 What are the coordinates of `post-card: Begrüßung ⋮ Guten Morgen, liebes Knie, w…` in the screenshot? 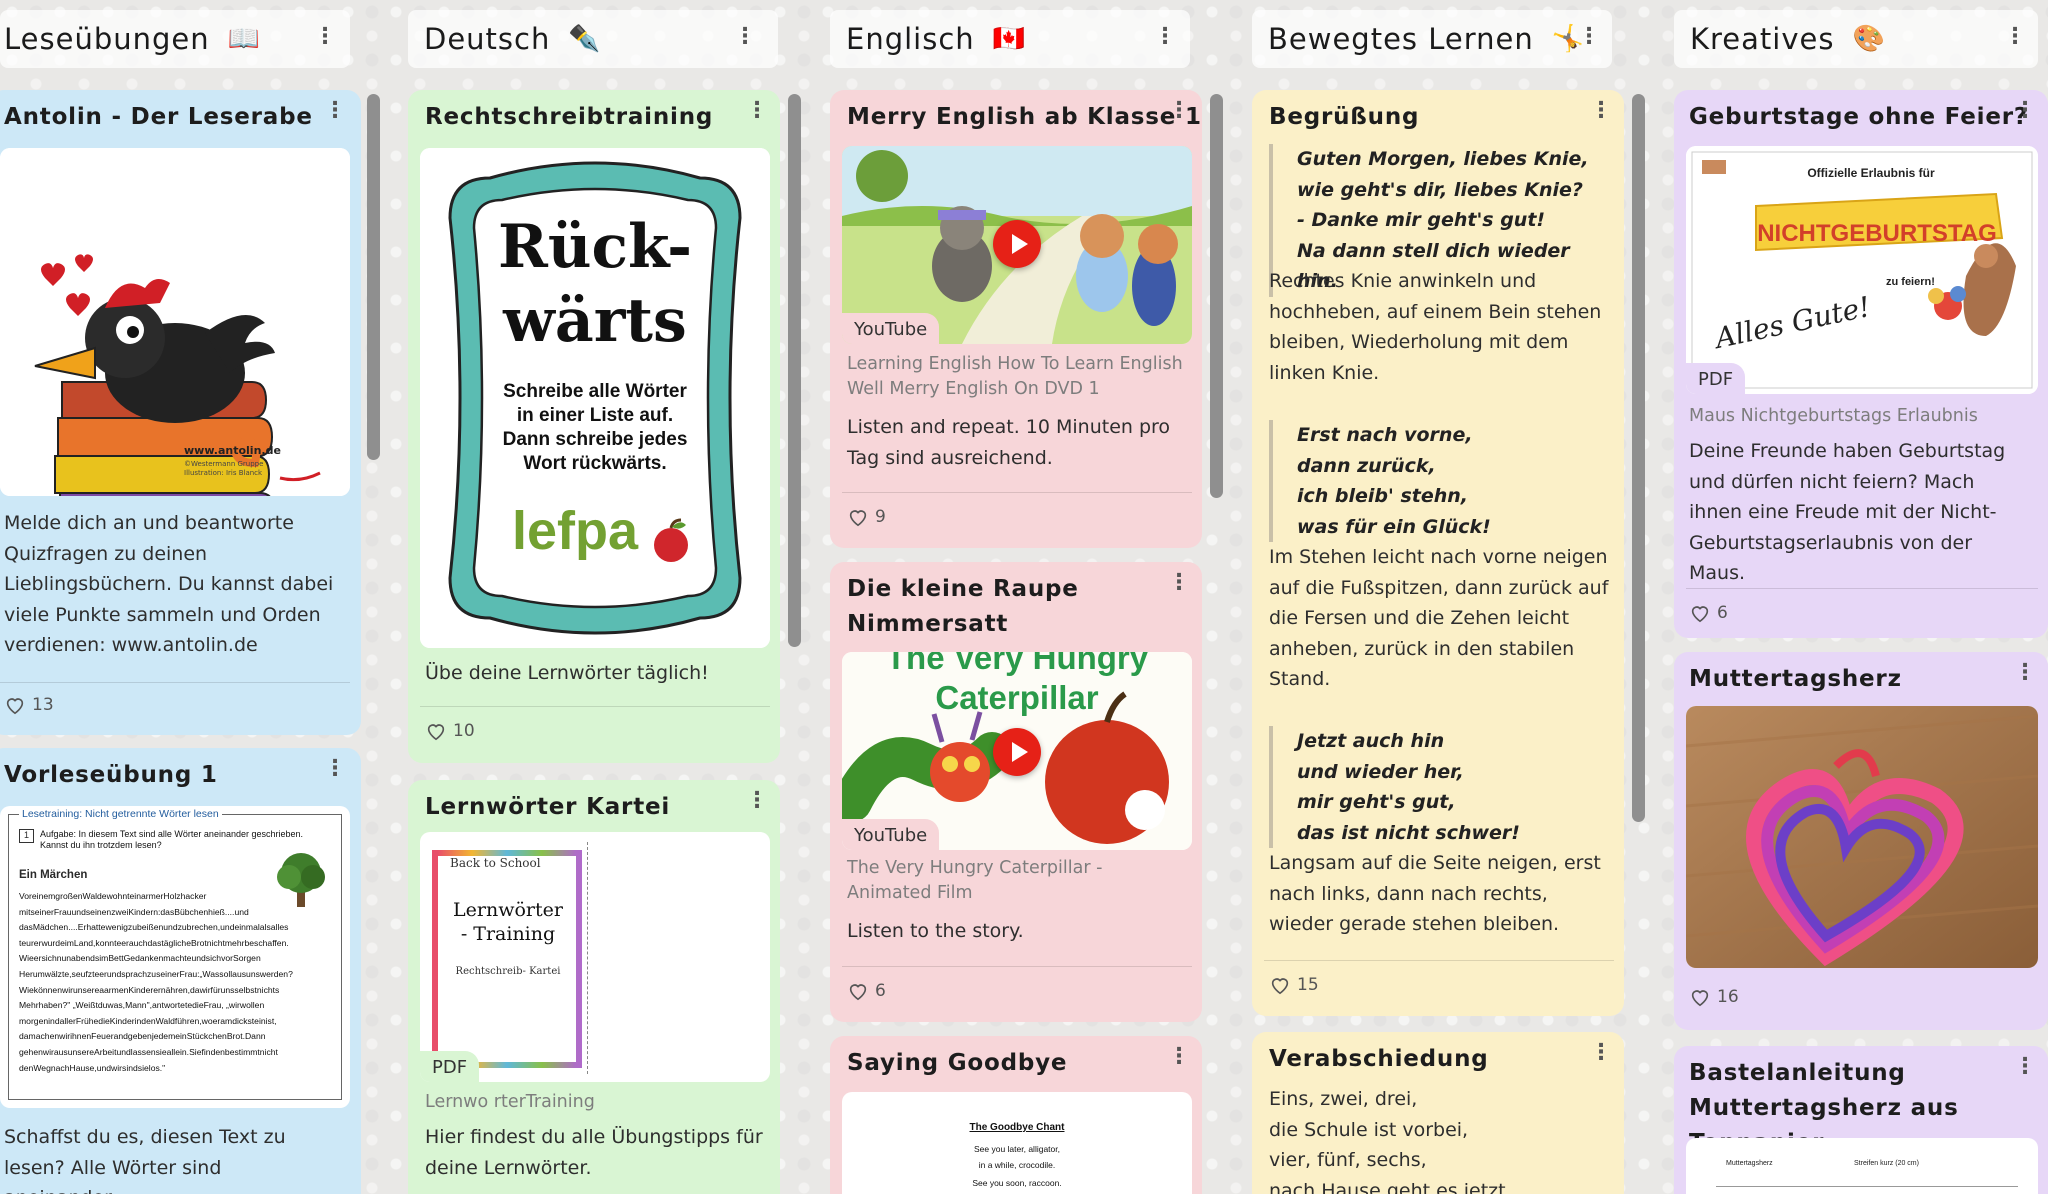 It's located at (1438, 553).